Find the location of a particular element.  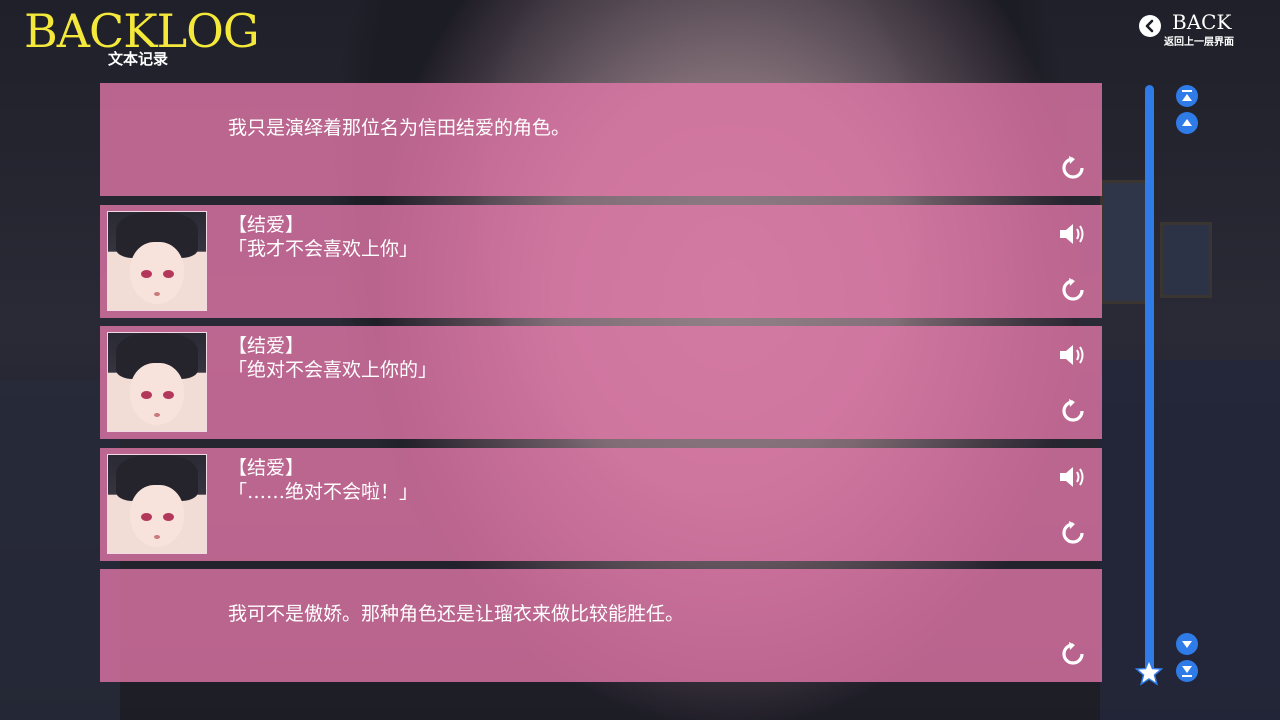

log-entry: 【结爱】 「绝对不会喜欢上你的」 is located at coordinates (601, 382).